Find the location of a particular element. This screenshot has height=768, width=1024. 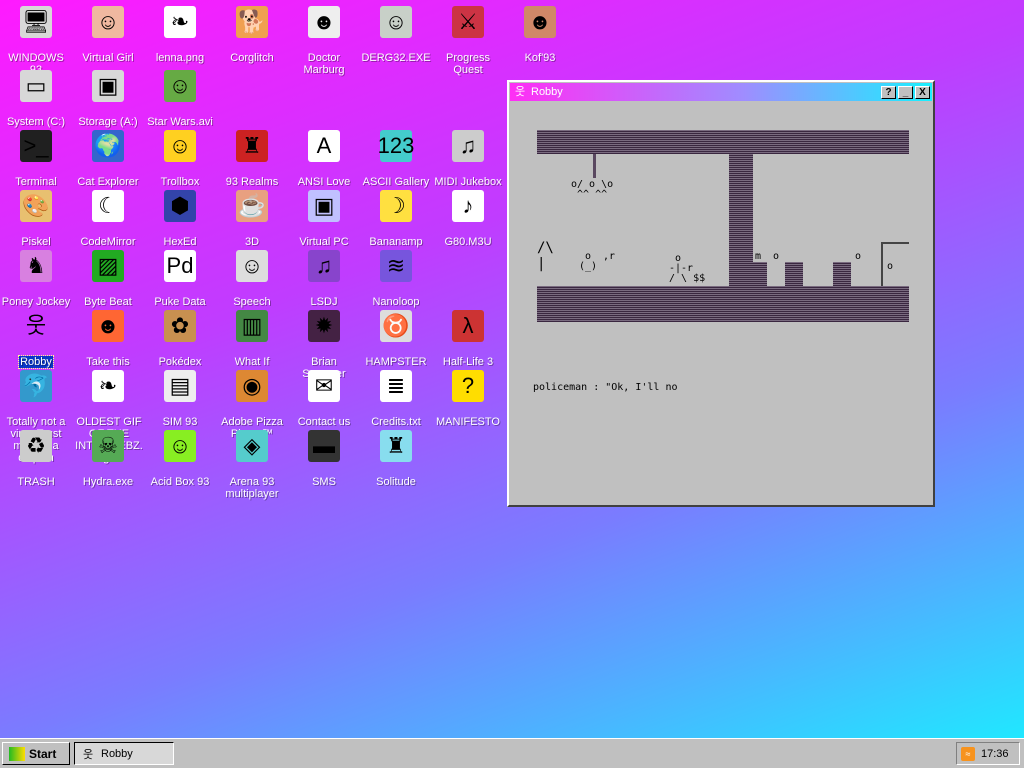

desktop-icon-image: A is located at coordinates (324, 146).